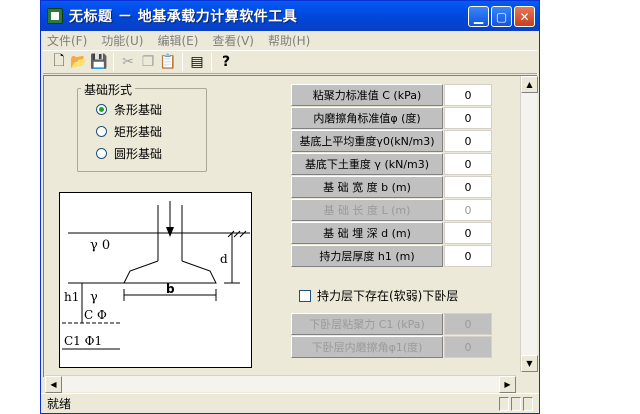 The image size is (640, 414). Describe the element at coordinates (177, 40) in the screenshot. I see `menu-edit: 编辑(E)` at that location.